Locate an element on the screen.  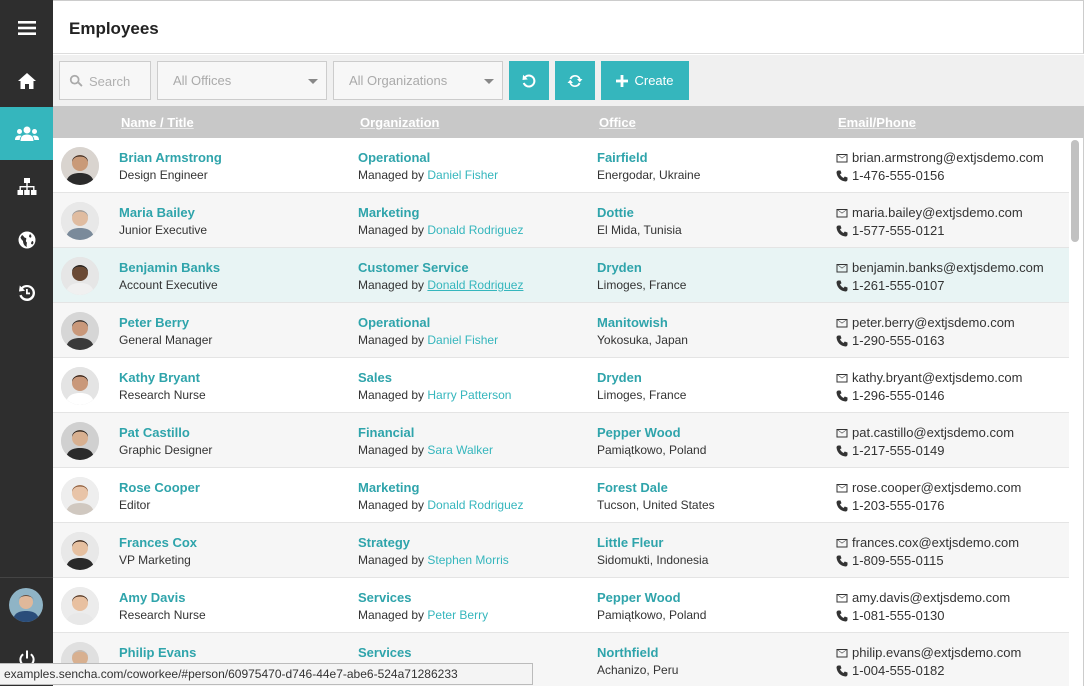
office-link: Northfield is located at coordinates (627, 652).